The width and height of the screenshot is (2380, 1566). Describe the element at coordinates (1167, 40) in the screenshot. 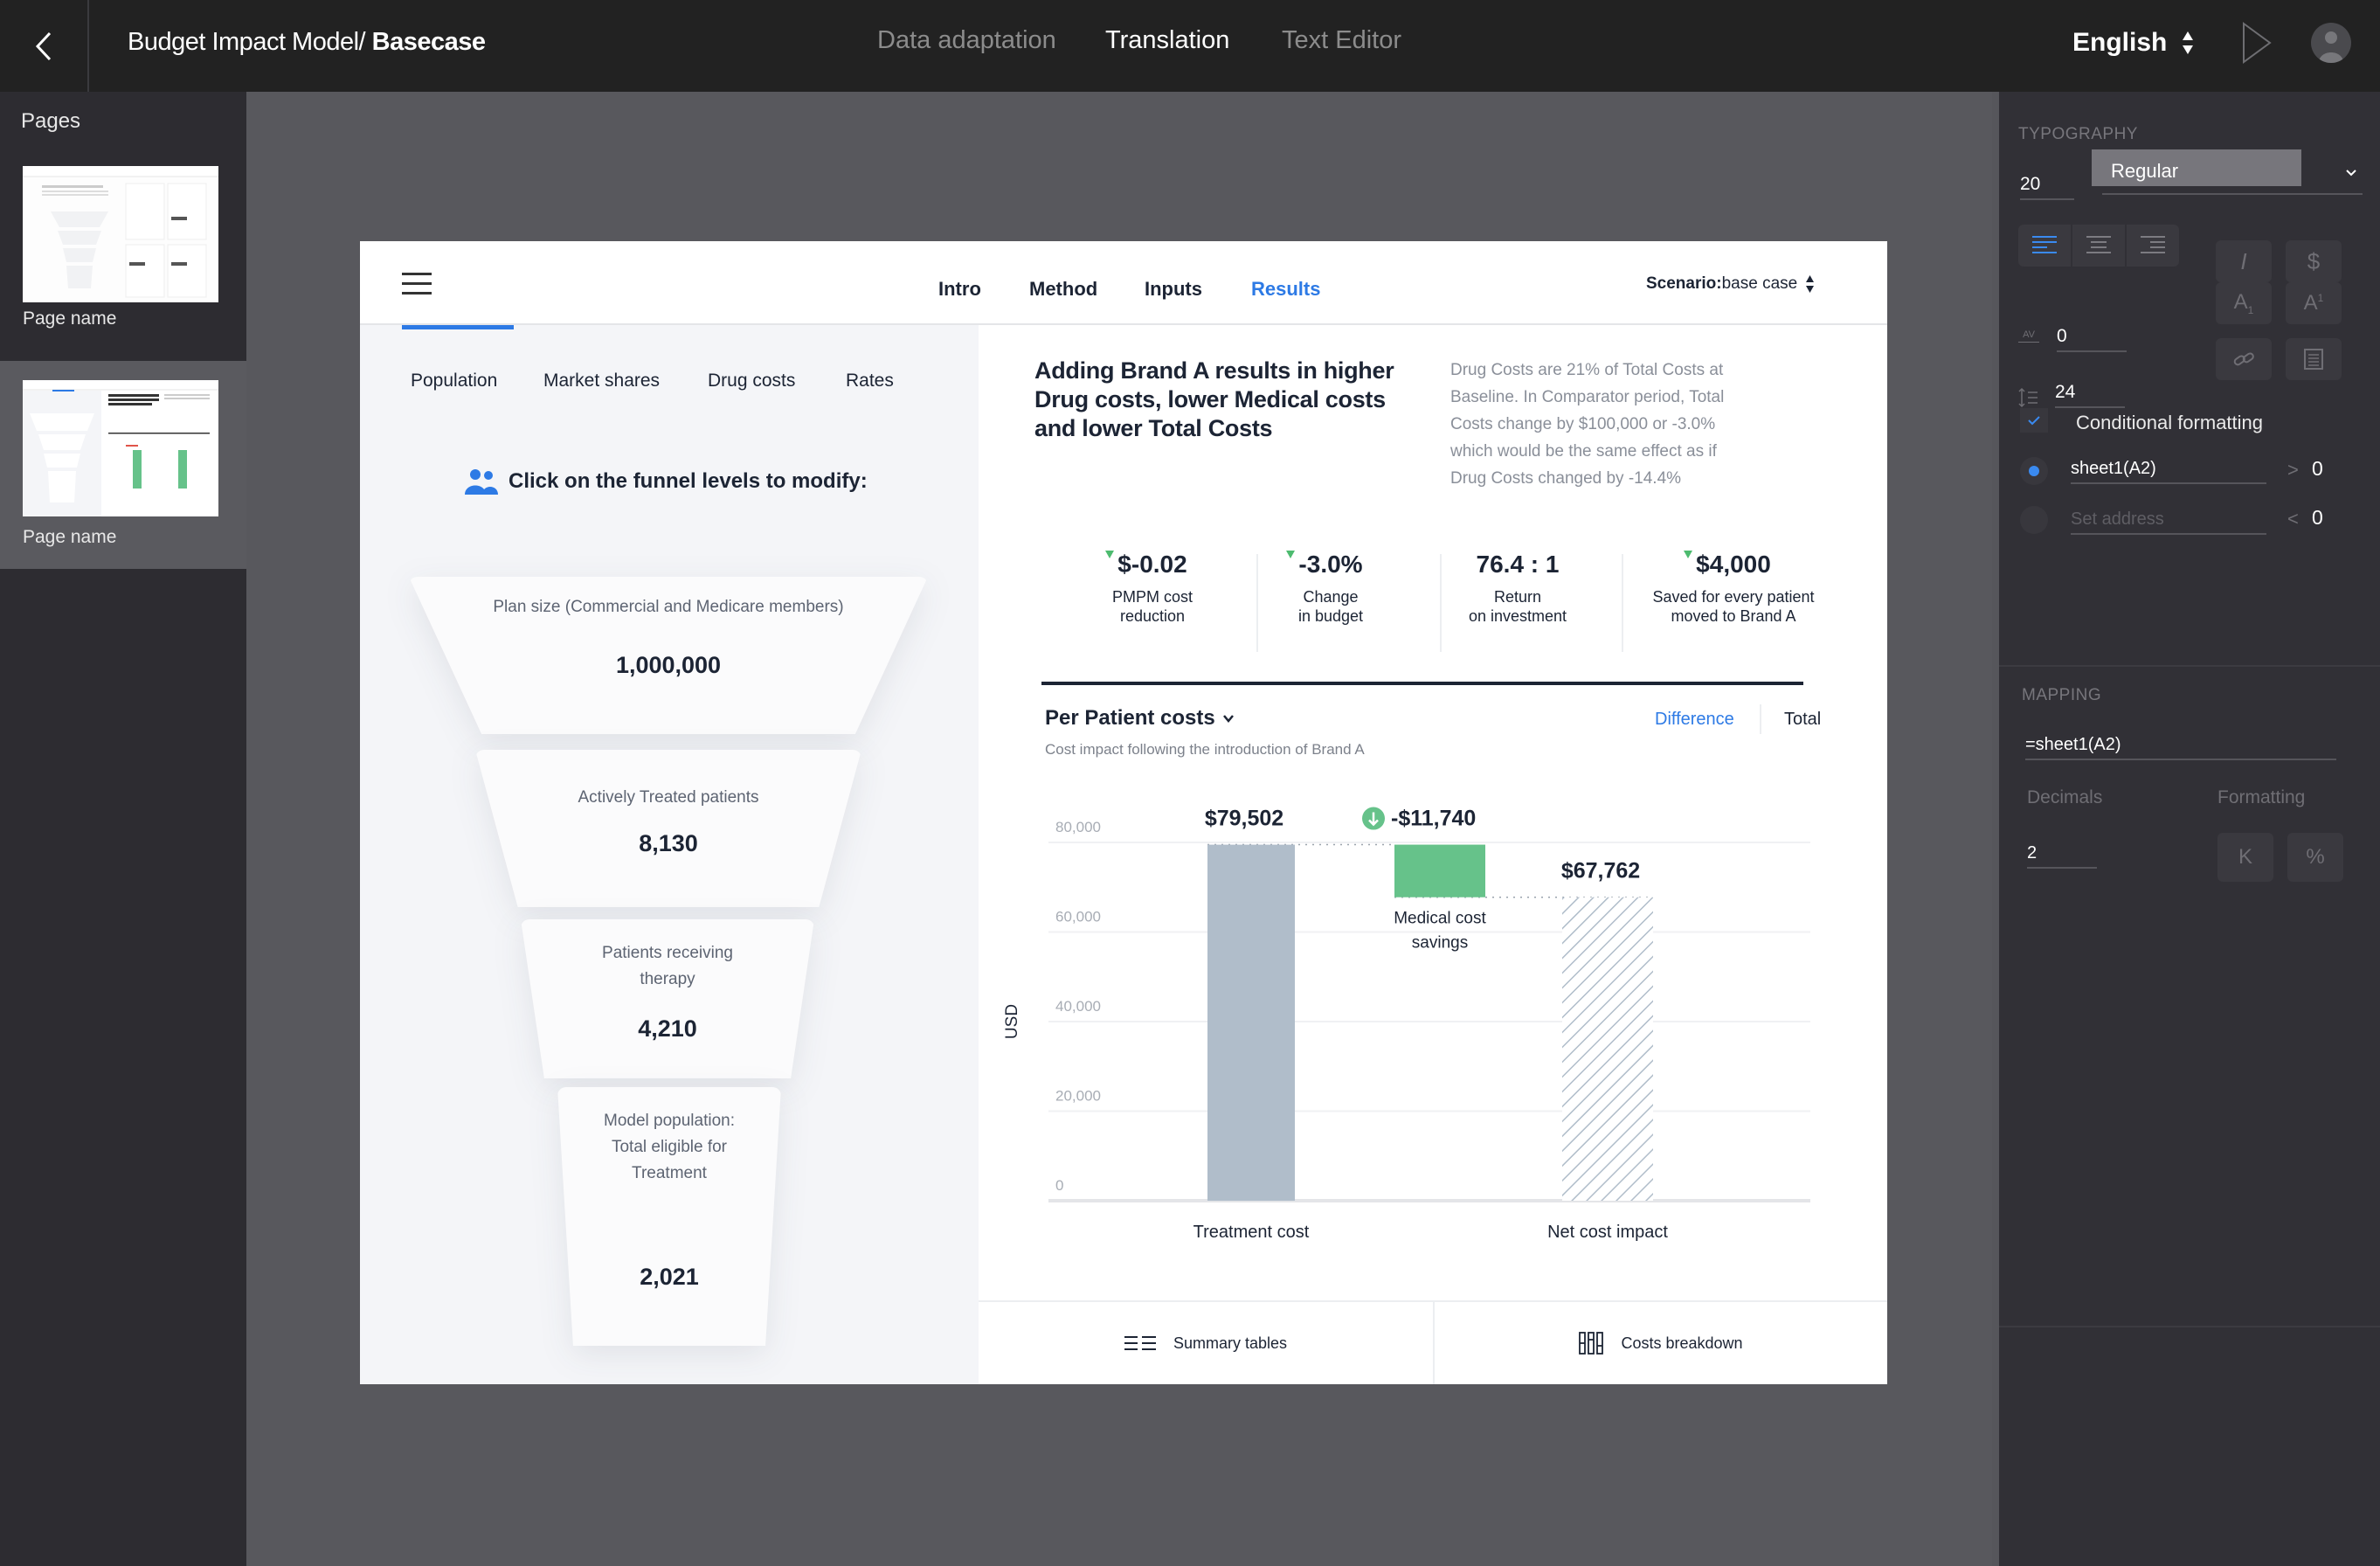

I see `tab-translation: Translation` at that location.